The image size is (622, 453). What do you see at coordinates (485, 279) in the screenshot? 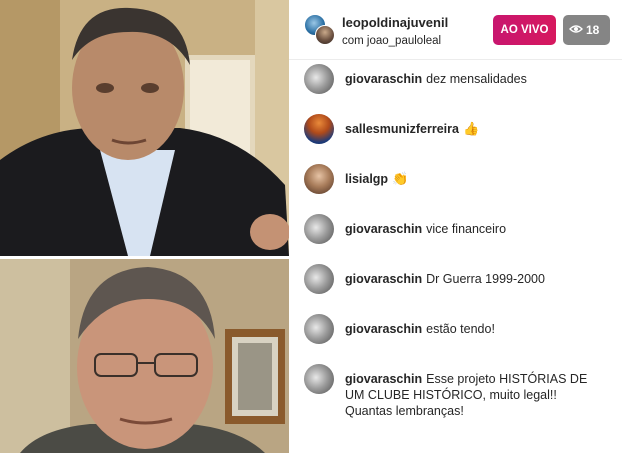
I see `comment-body: Dr Guerra 1999-2000` at bounding box center [485, 279].